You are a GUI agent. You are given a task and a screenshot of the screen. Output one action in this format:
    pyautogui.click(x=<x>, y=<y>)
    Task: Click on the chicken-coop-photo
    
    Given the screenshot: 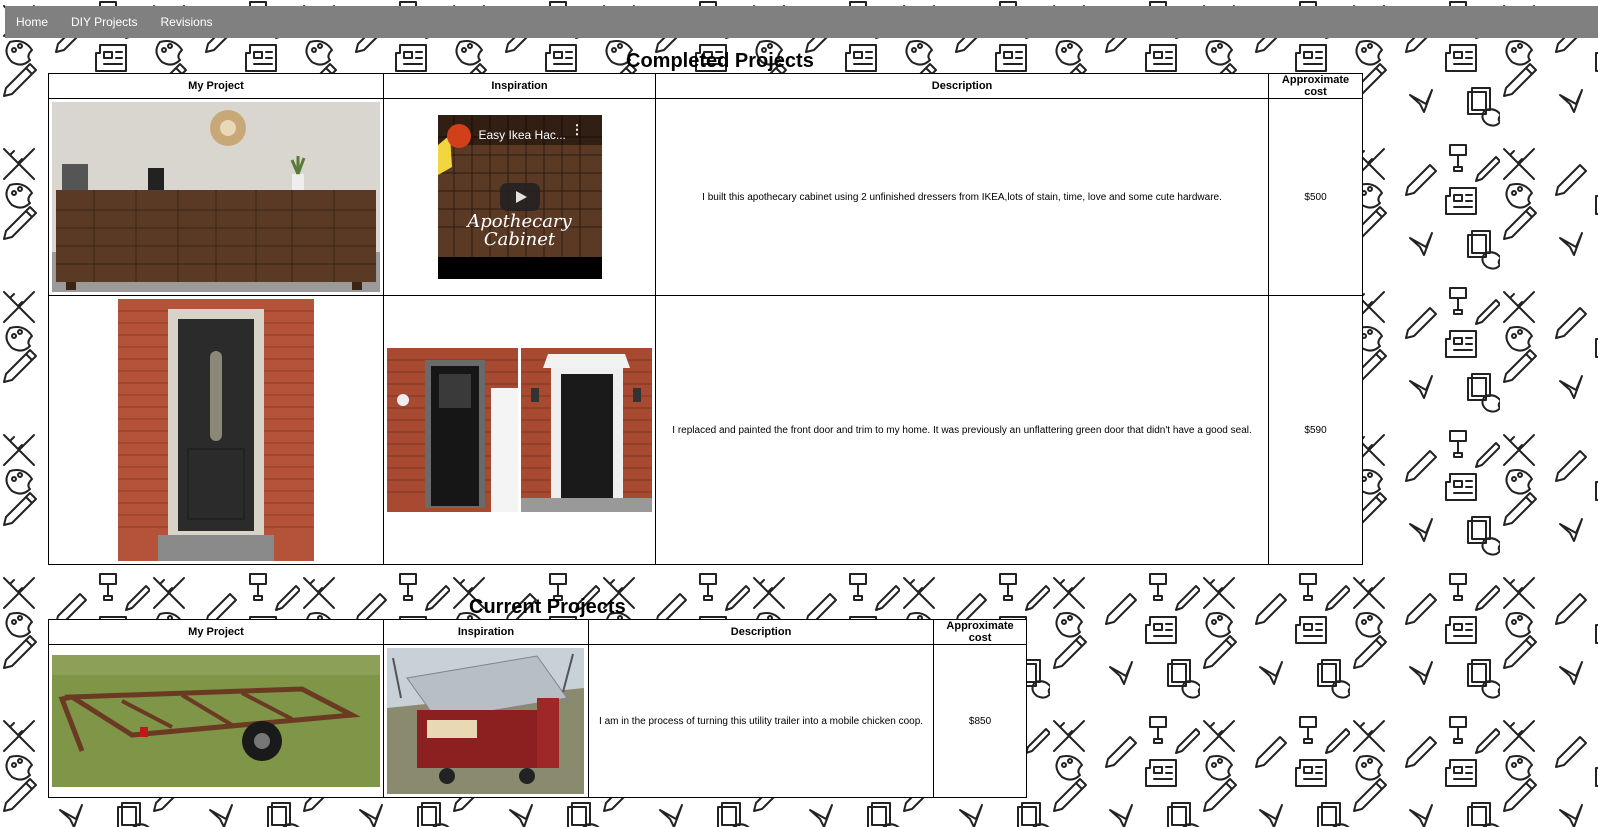 What is the action you would take?
    pyautogui.click(x=486, y=721)
    